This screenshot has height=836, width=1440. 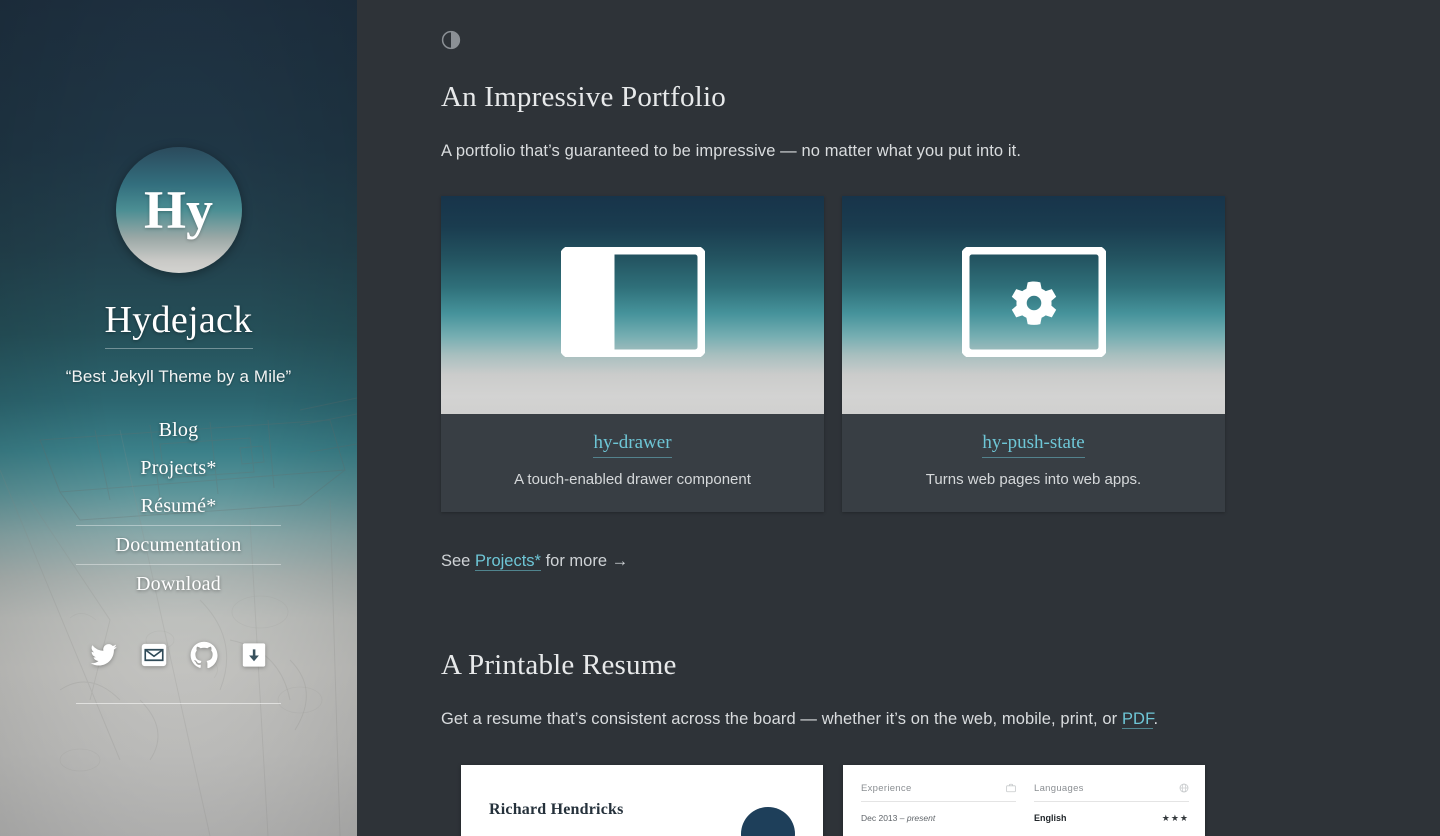 What do you see at coordinates (620, 560) in the screenshot?
I see `arrow-right-icon: →` at bounding box center [620, 560].